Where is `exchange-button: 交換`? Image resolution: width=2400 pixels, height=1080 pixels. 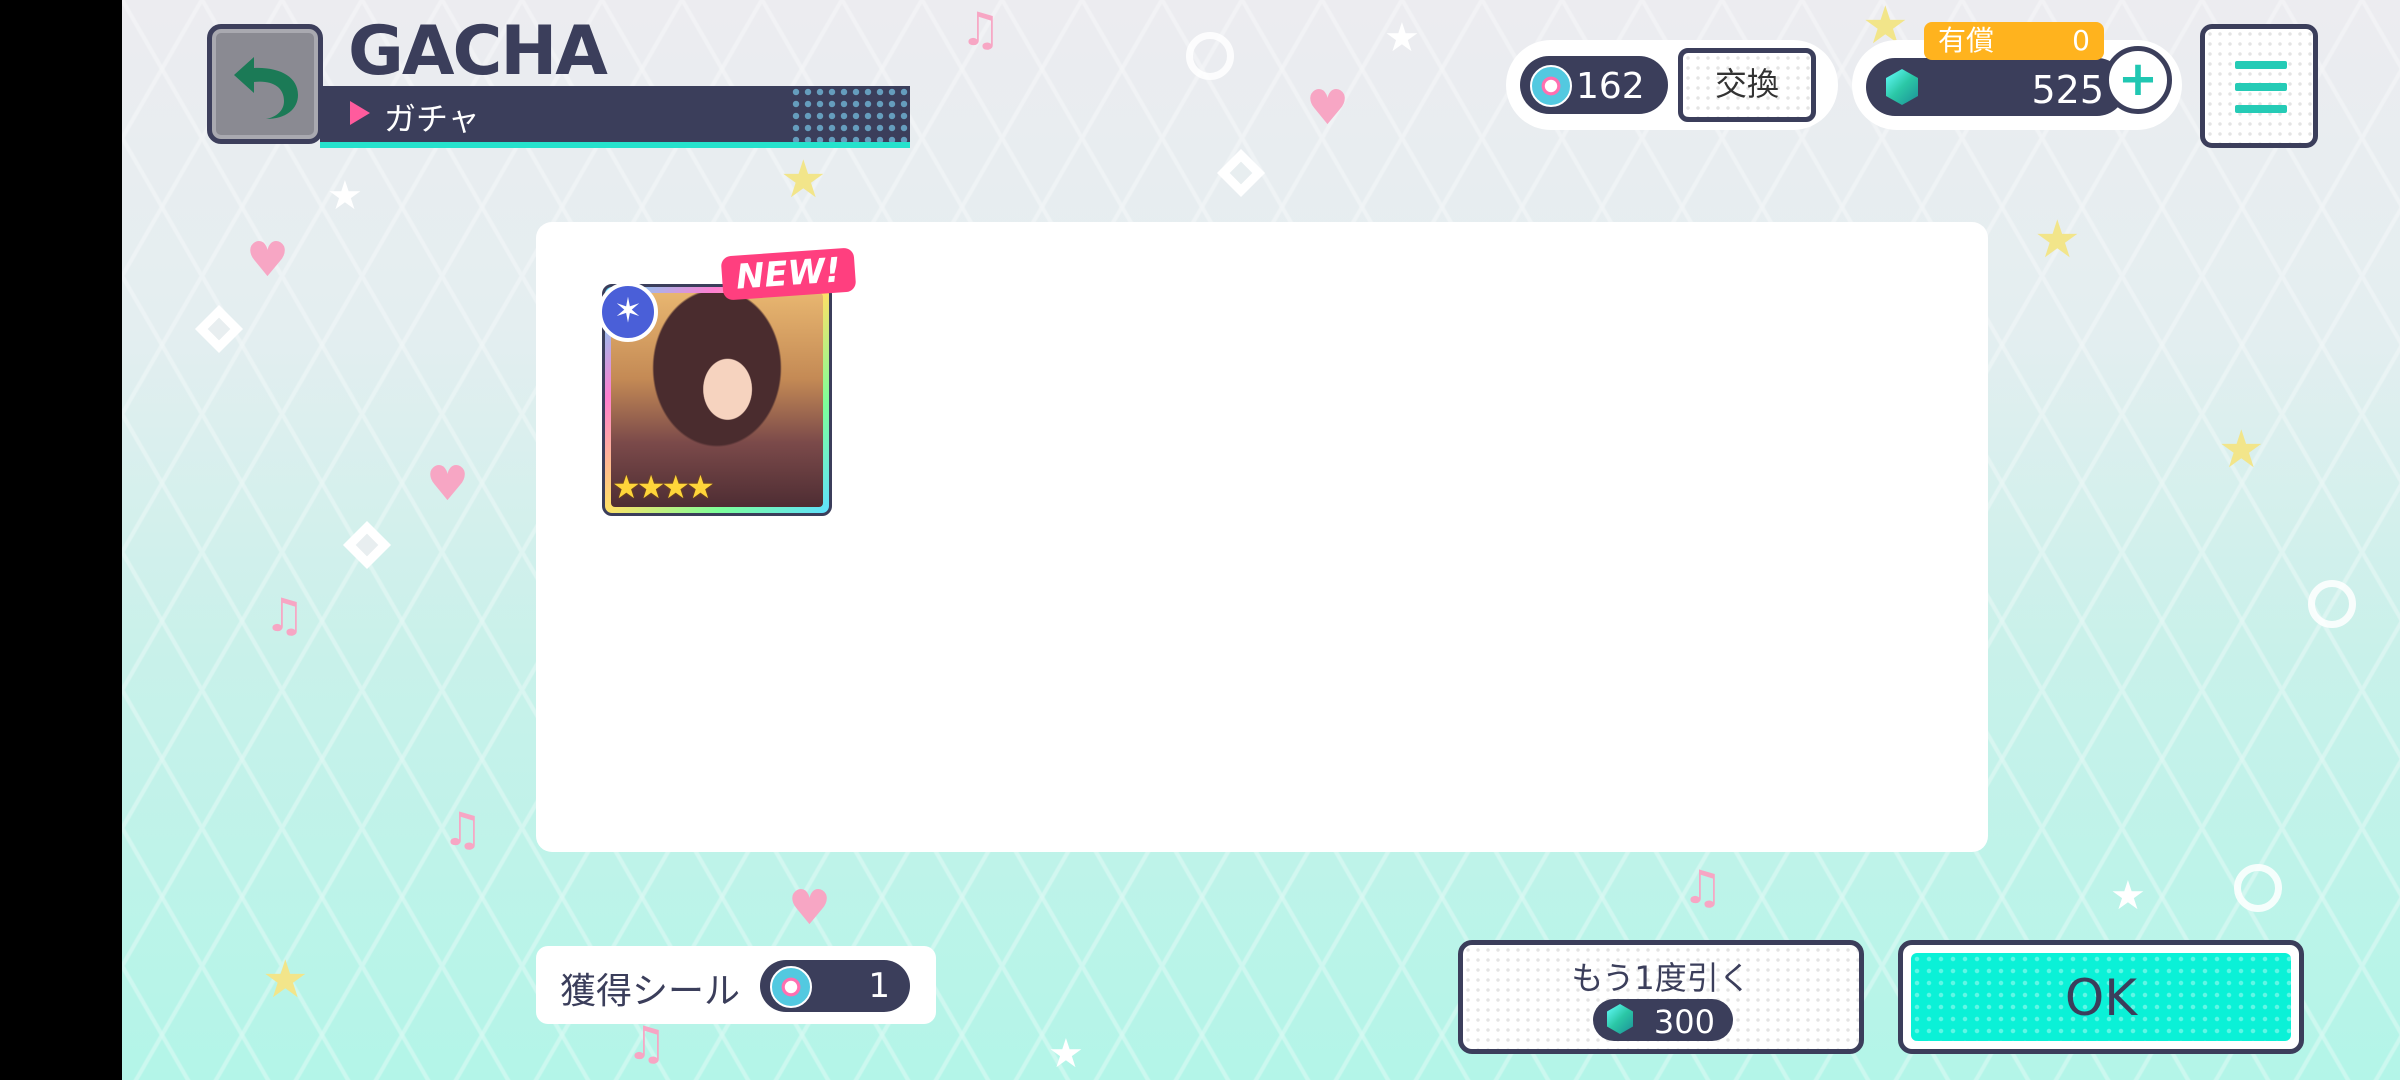
exchange-button: 交換 is located at coordinates (1747, 85).